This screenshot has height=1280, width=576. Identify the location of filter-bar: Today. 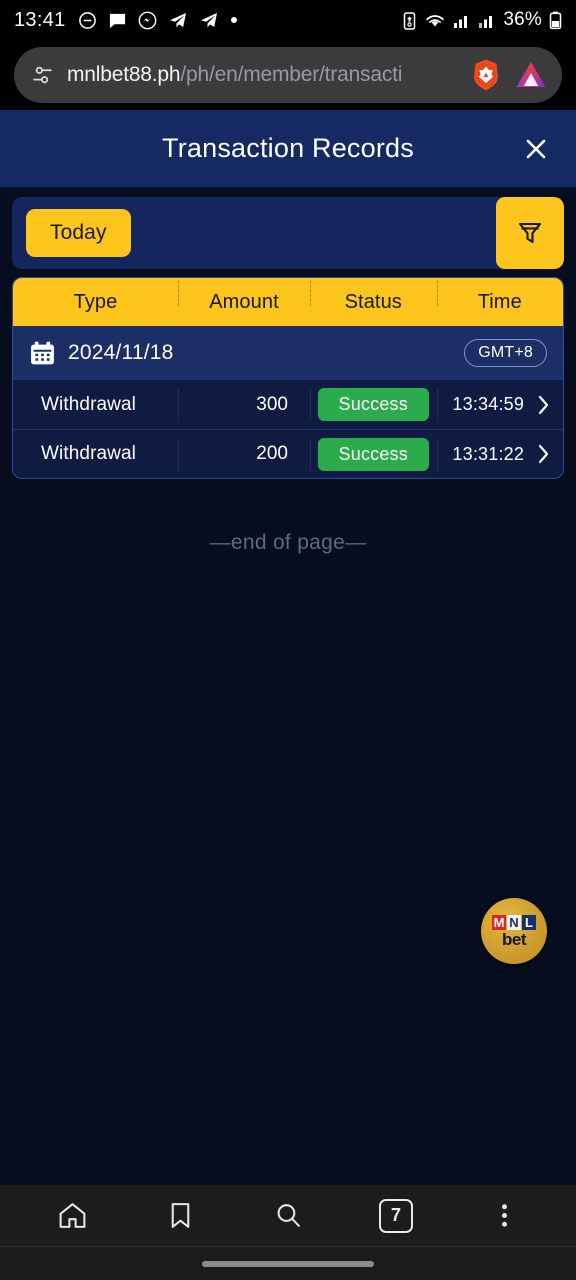
(288, 233).